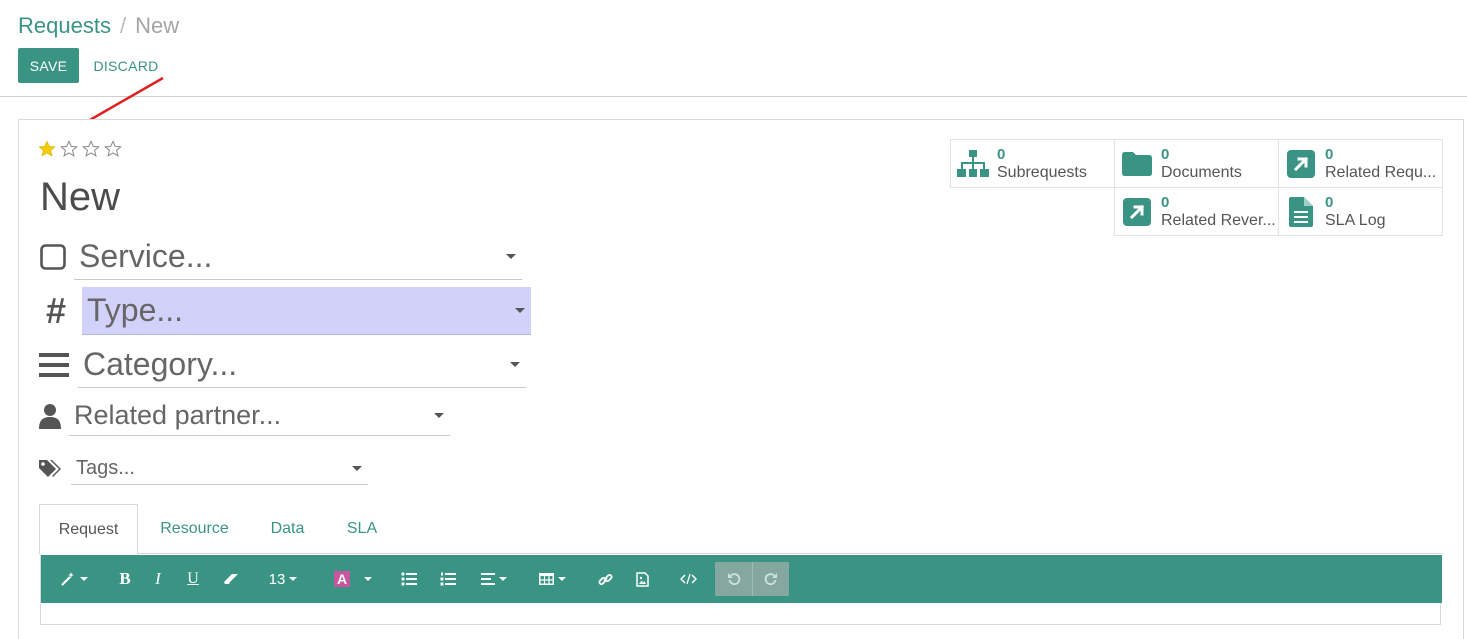 The width and height of the screenshot is (1467, 639). Describe the element at coordinates (69, 149) in the screenshot. I see `priority-star-2-icon` at that location.